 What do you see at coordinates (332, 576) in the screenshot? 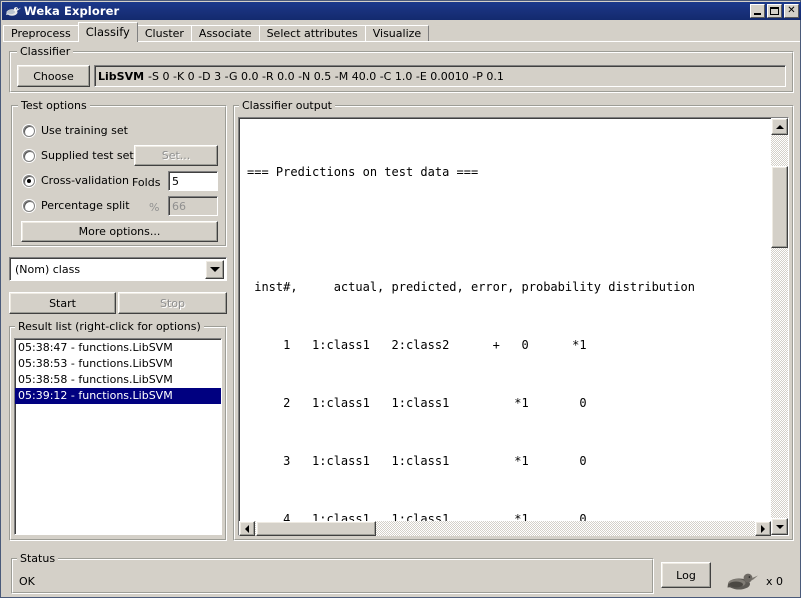
I see `status-panel` at bounding box center [332, 576].